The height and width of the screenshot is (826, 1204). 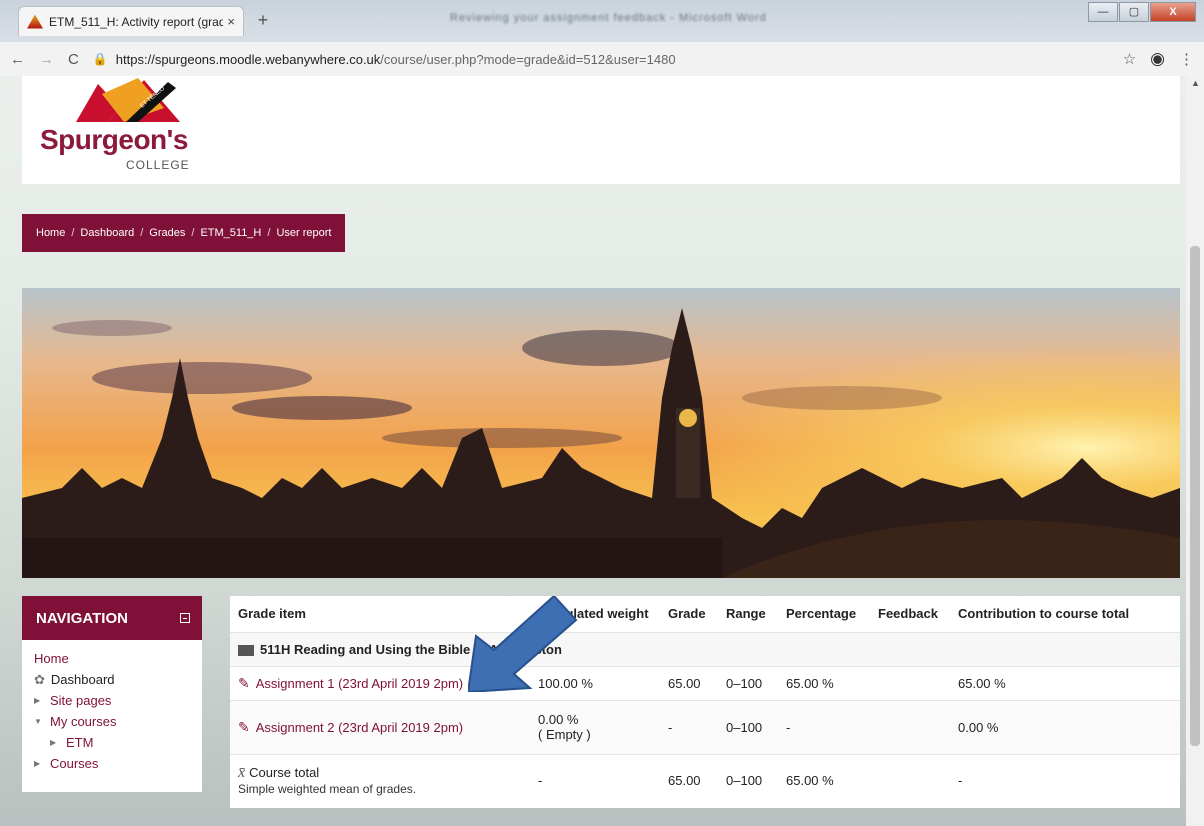 I want to click on weight-cell: 100.00 %, so click(x=595, y=682).